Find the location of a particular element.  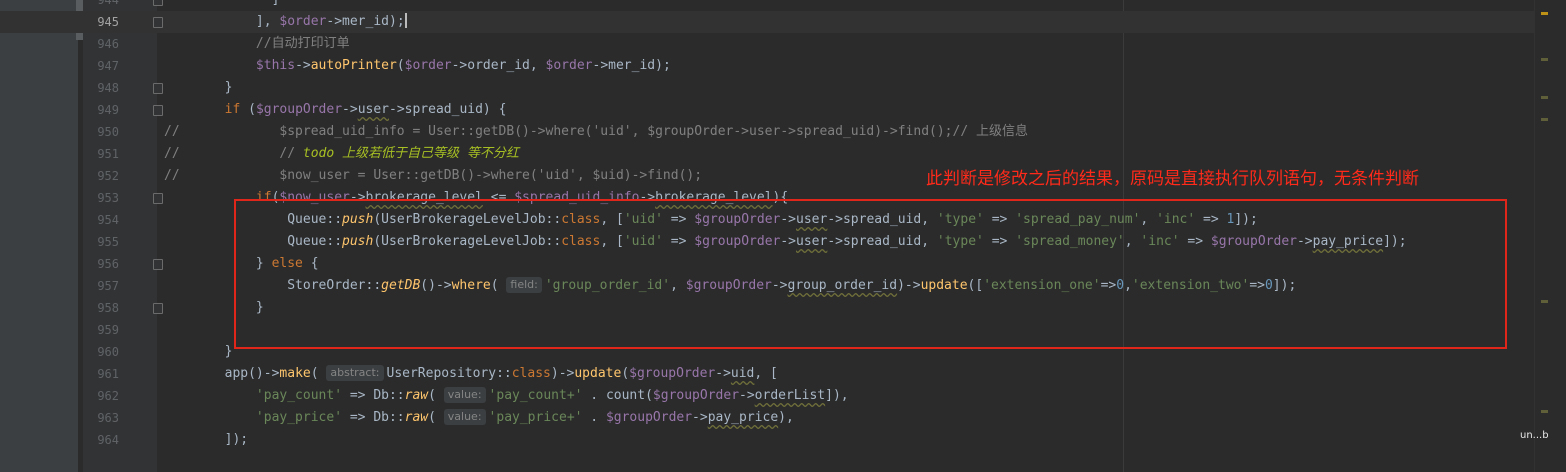

line-number: 963 is located at coordinates (101, 418).